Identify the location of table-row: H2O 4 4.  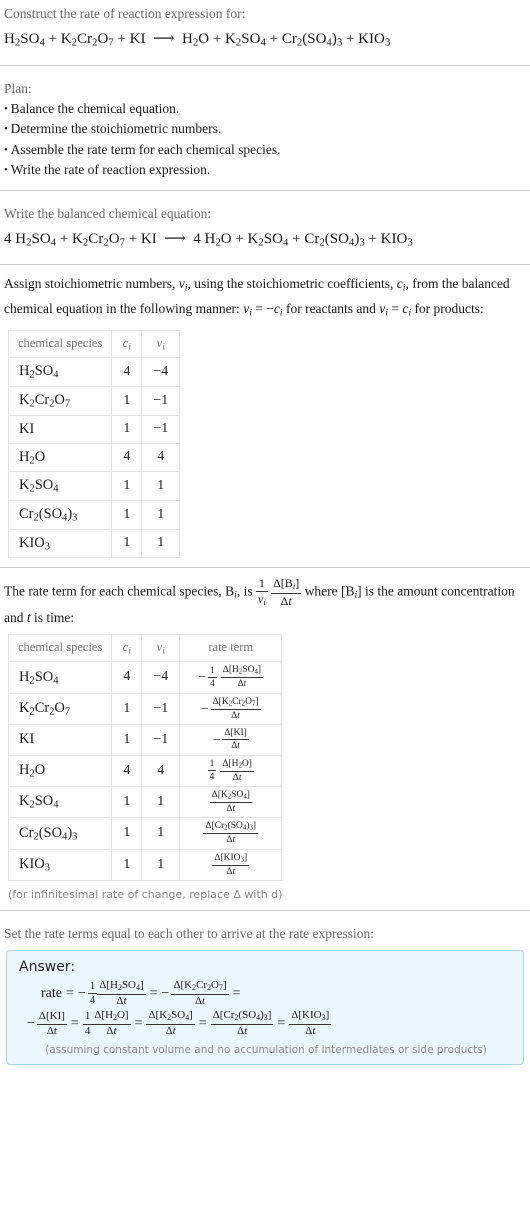
(94, 457).